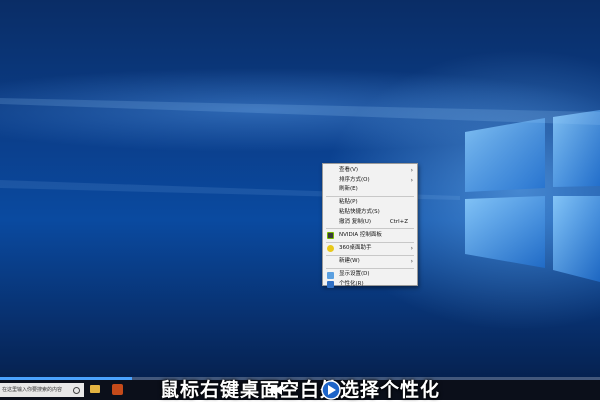 The width and height of the screenshot is (600, 402). I want to click on rewind-icon, so click(275, 390).